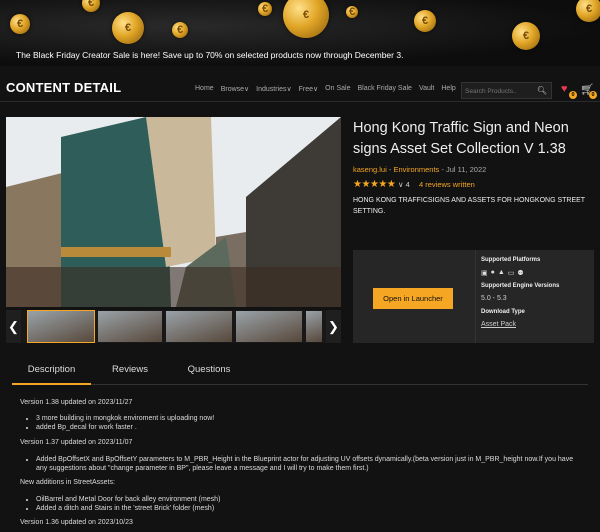  What do you see at coordinates (500, 91) in the screenshot?
I see `search-input` at bounding box center [500, 91].